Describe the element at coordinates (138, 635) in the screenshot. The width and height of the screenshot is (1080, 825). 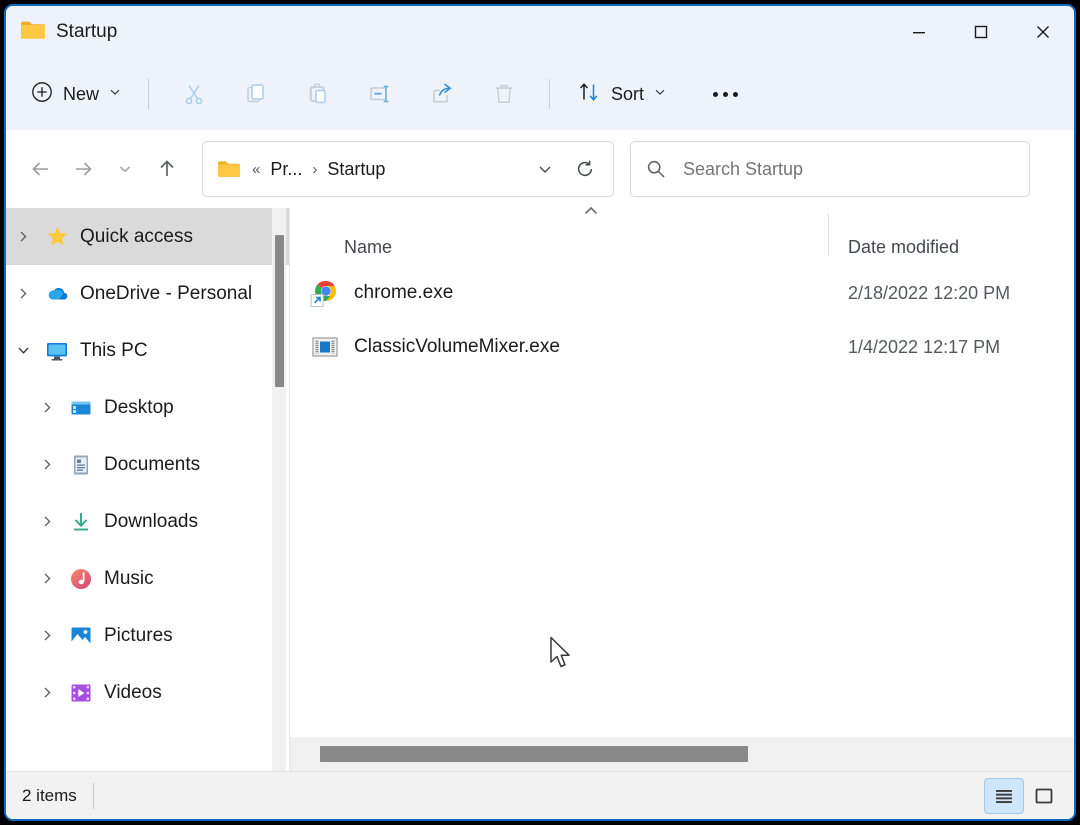
I see `sidebar-item-label: Pictures` at that location.